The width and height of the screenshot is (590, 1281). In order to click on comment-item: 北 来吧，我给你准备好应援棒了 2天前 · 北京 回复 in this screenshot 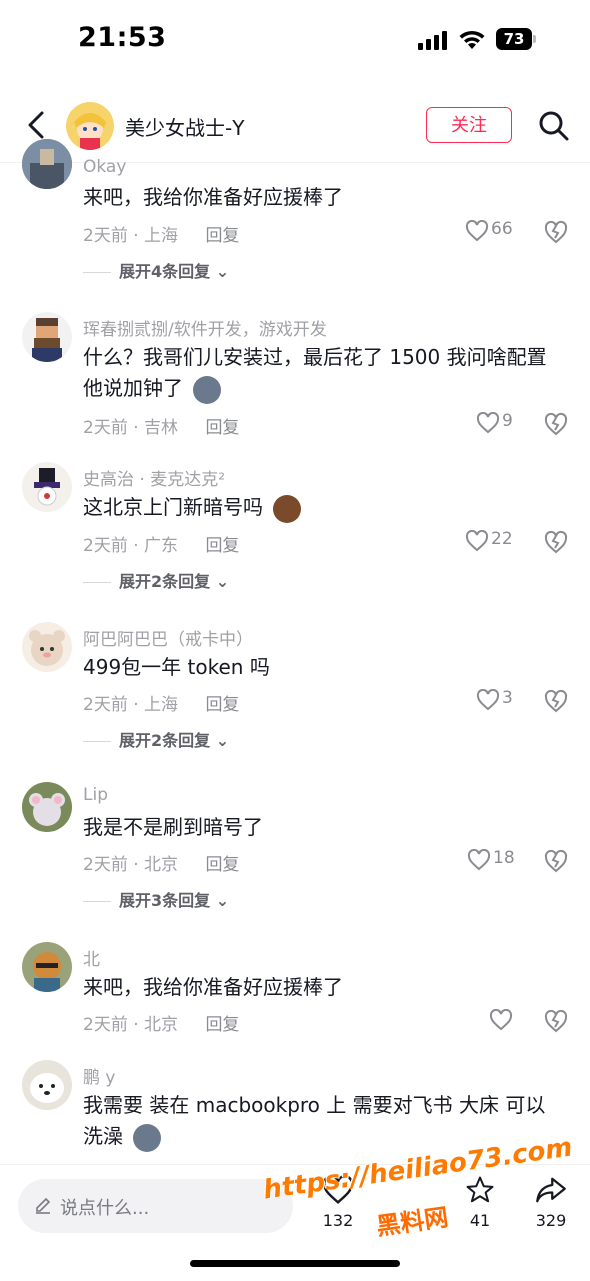, I will do `click(295, 992)`.